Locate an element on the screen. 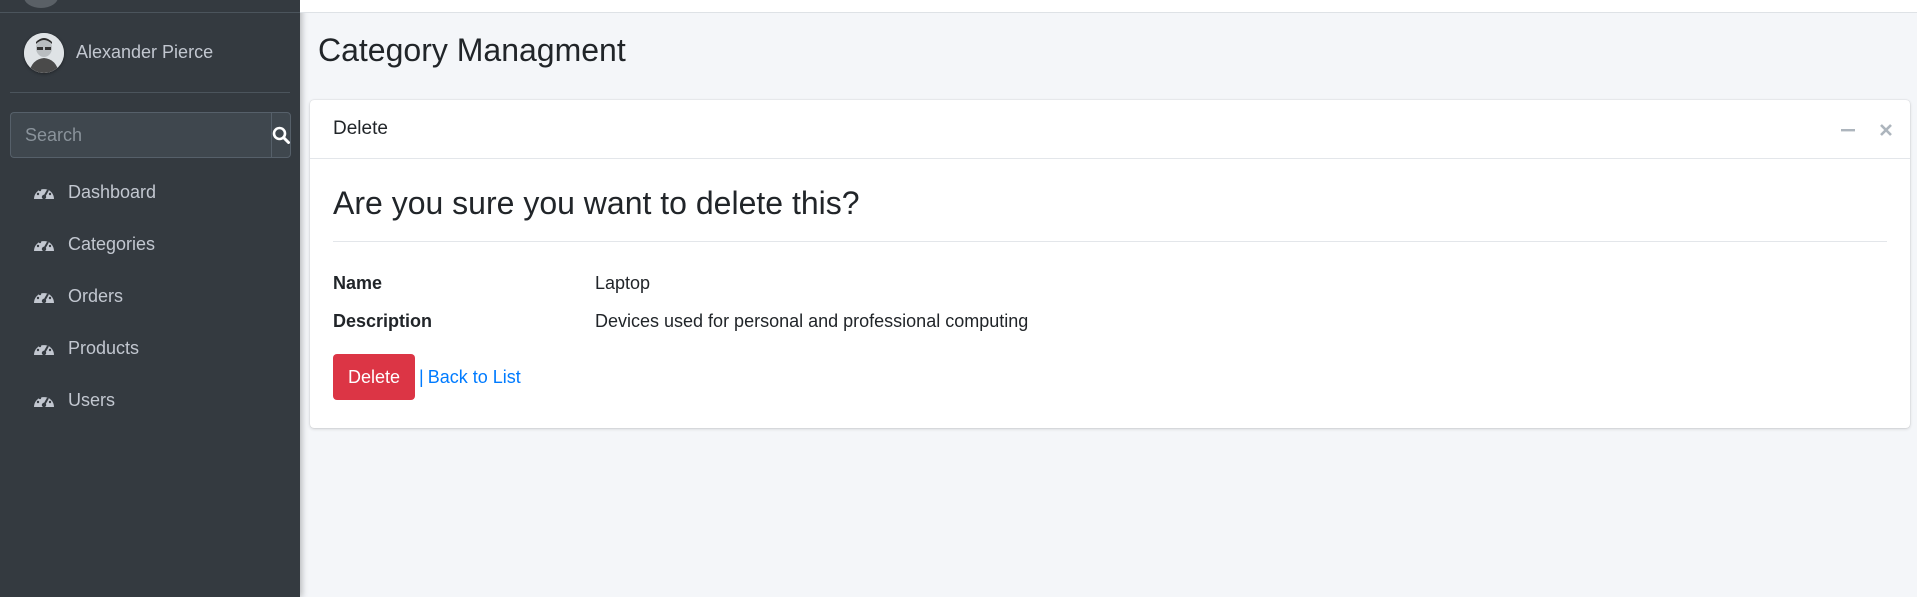 The width and height of the screenshot is (1917, 597). minus-icon is located at coordinates (1848, 129).